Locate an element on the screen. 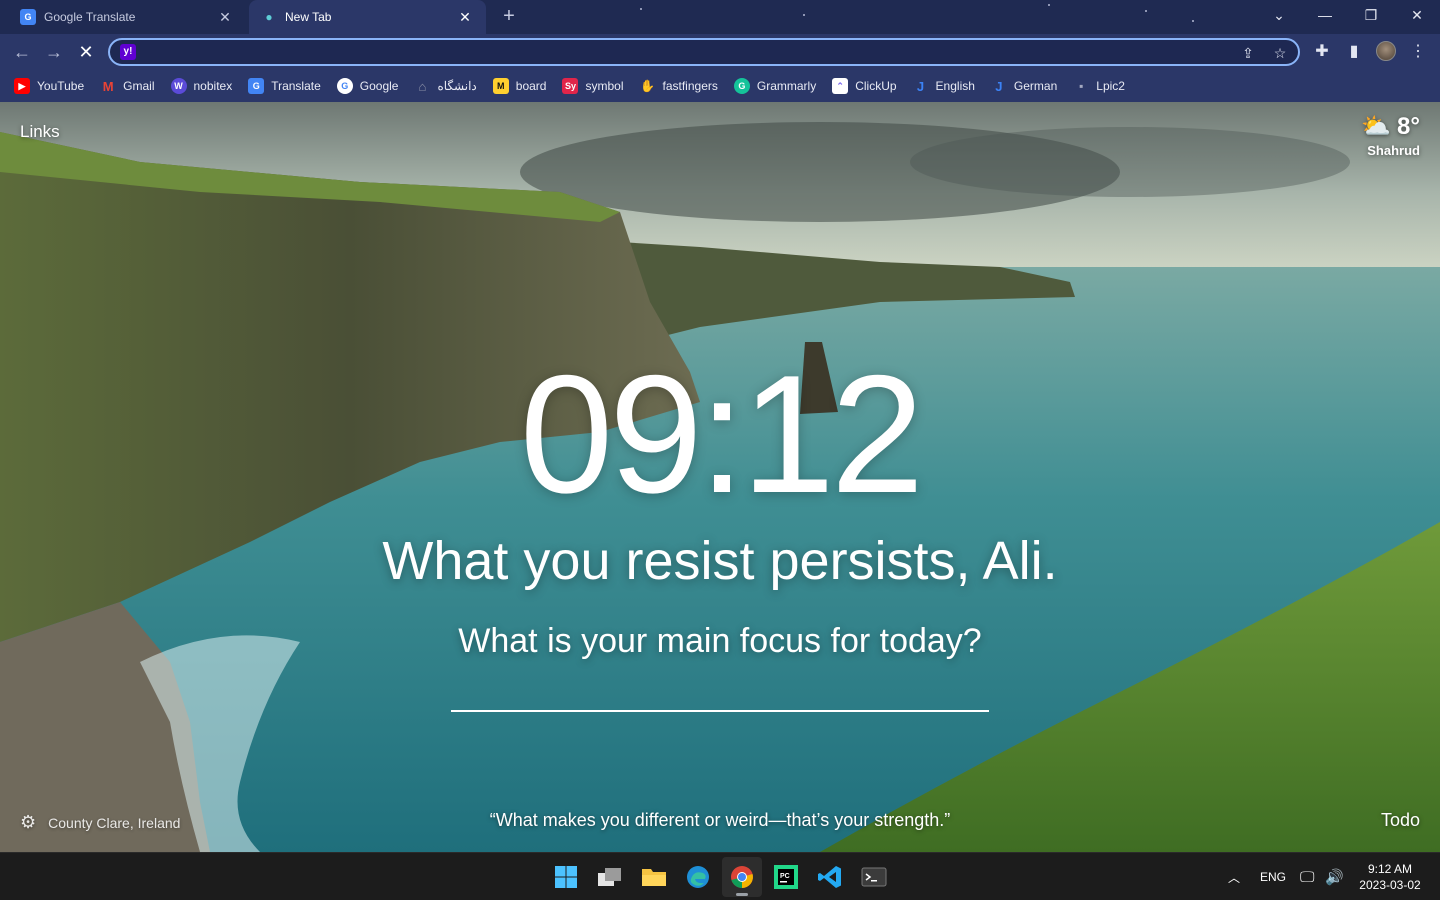 Image resolution: width=1440 pixels, height=900 pixels. minimize-button: — is located at coordinates (1325, 15).